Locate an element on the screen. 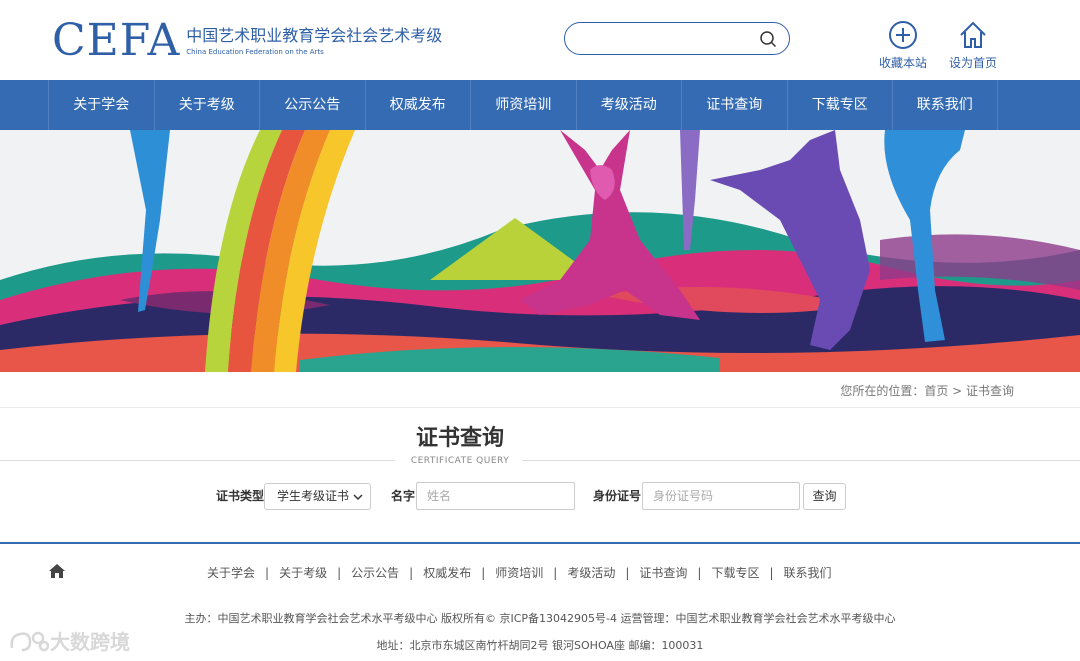 This screenshot has width=1080, height=661. footer-link-teacher-training: 师资培训 is located at coordinates (519, 573).